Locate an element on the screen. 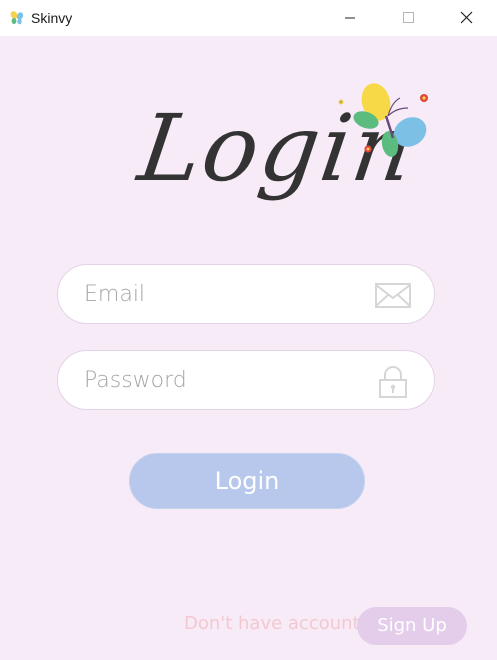 Image resolution: width=497 pixels, height=660 pixels. no-account-prompt: Don't have account? is located at coordinates (277, 623).